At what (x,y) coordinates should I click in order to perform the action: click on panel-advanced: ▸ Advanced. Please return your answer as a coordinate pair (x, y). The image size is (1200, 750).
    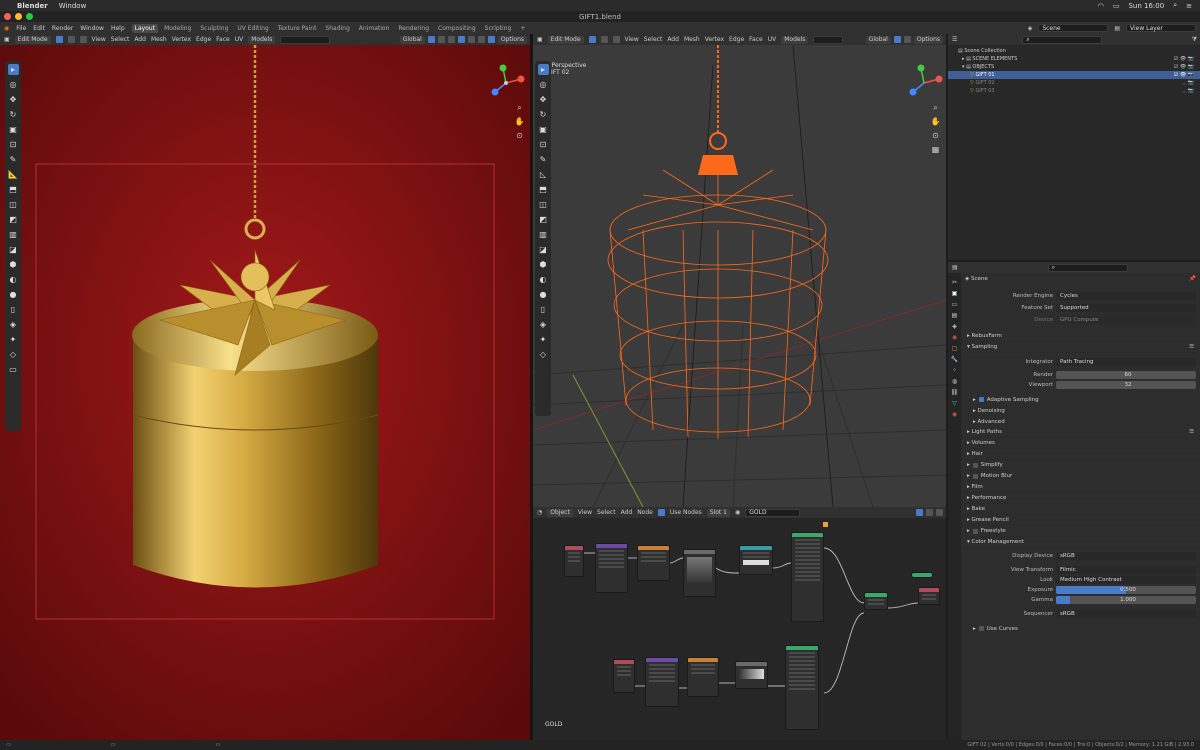
    Looking at the image, I should click on (1080, 421).